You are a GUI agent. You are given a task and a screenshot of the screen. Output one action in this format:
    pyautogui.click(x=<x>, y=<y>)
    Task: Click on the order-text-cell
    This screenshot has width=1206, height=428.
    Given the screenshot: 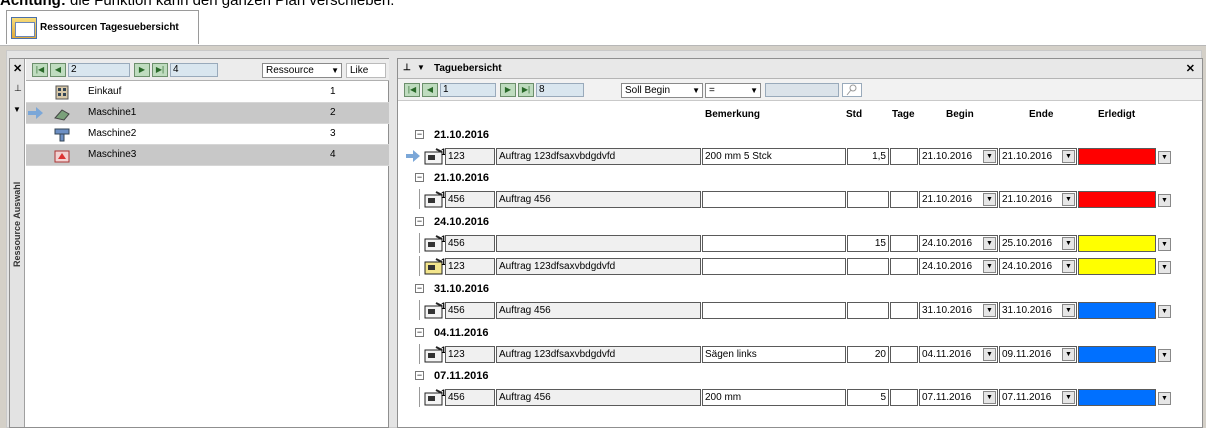 What is the action you would take?
    pyautogui.click(x=598, y=243)
    